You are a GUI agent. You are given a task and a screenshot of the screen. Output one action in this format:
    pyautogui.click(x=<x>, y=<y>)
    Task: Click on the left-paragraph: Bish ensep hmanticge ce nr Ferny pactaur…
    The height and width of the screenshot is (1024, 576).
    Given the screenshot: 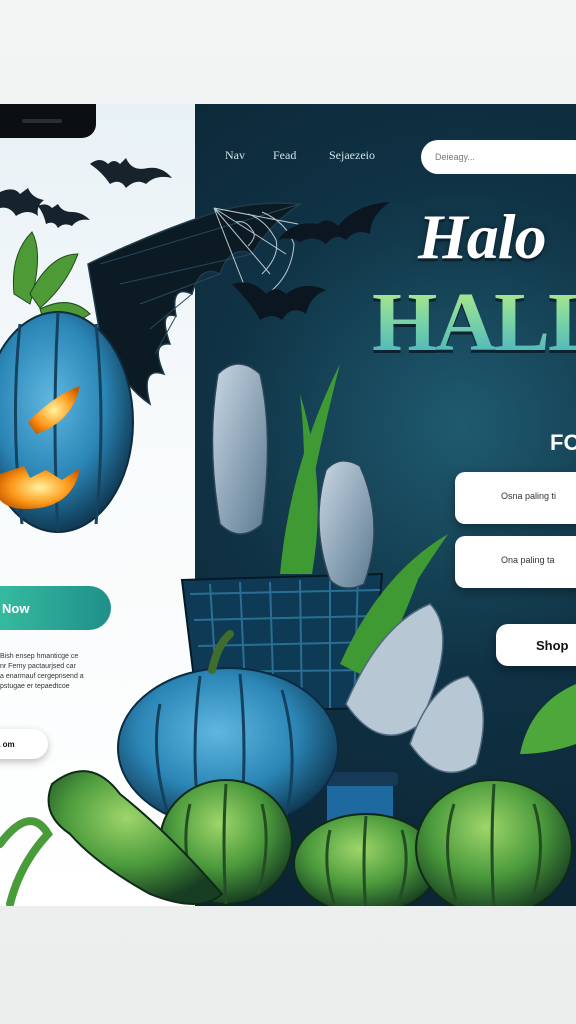 What is the action you would take?
    pyautogui.click(x=62, y=672)
    